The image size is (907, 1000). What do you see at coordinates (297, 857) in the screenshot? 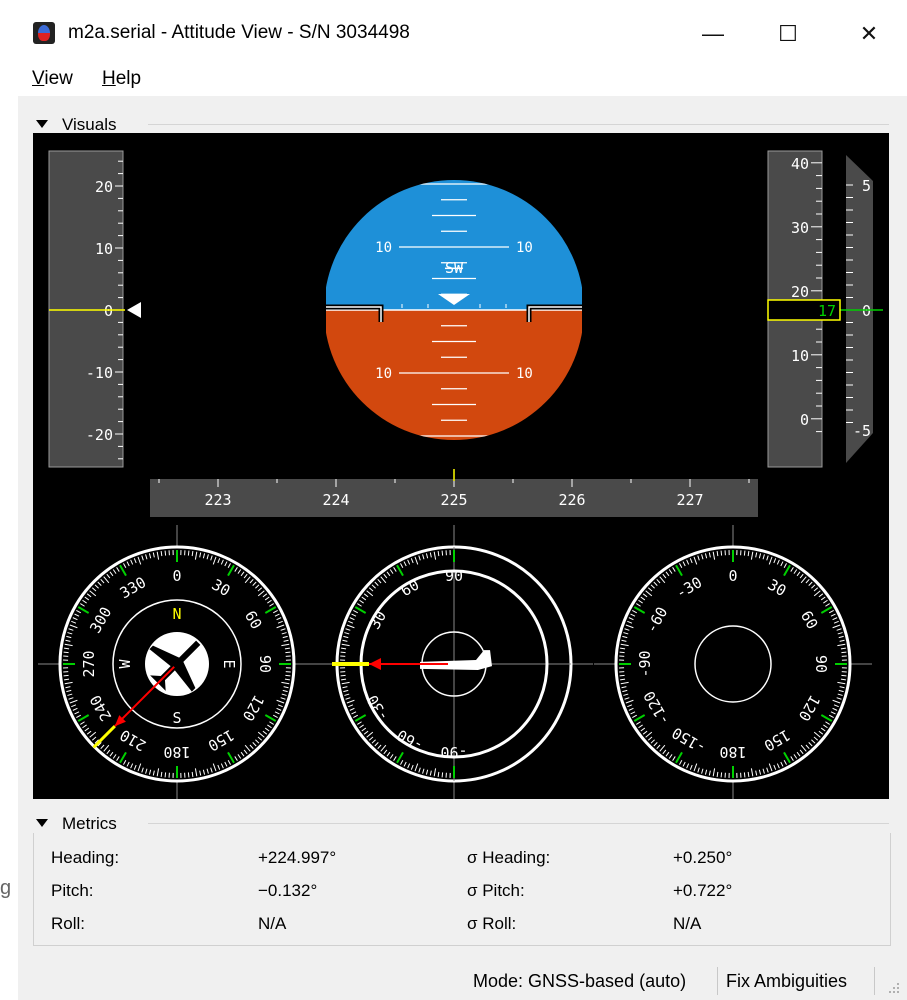
I see `heading-value: +224.997°` at bounding box center [297, 857].